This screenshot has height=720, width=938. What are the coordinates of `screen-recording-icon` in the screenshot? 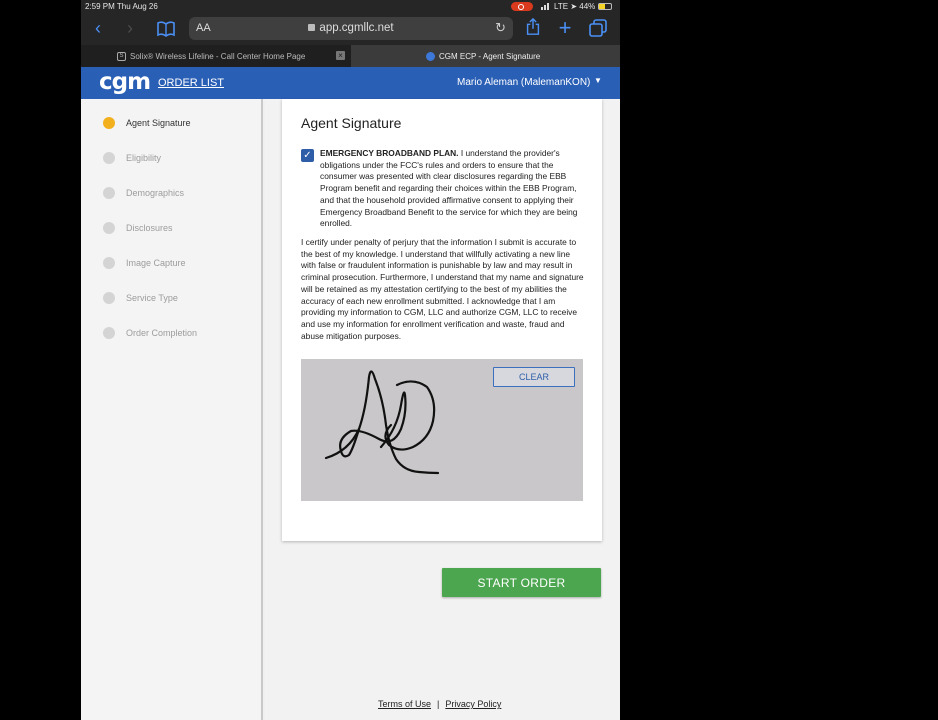 It's located at (522, 6).